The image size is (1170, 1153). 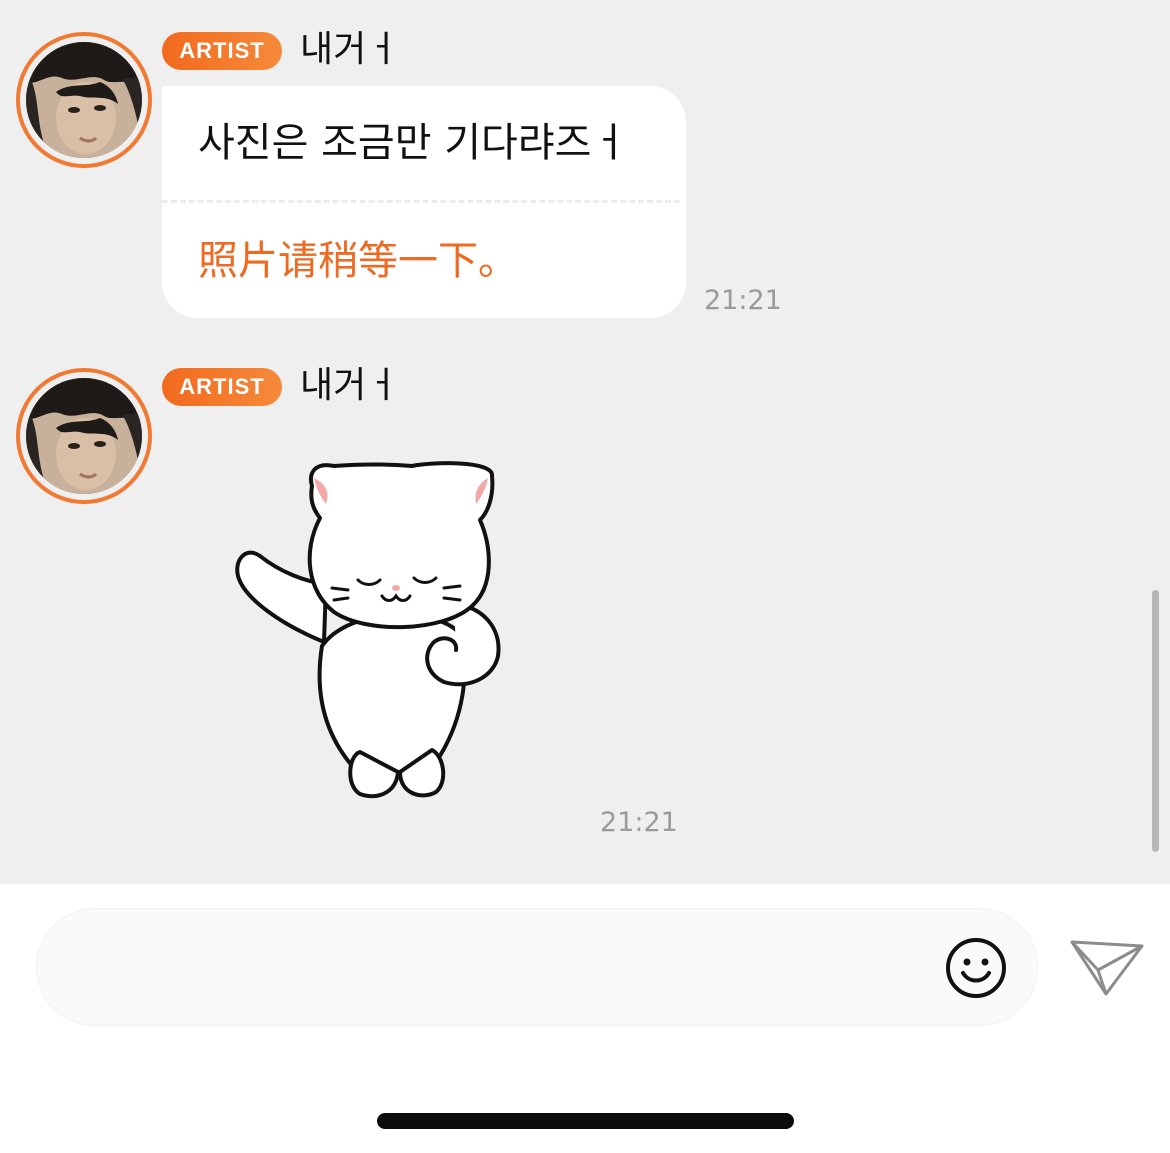 What do you see at coordinates (421, 201) in the screenshot?
I see `translation-divider` at bounding box center [421, 201].